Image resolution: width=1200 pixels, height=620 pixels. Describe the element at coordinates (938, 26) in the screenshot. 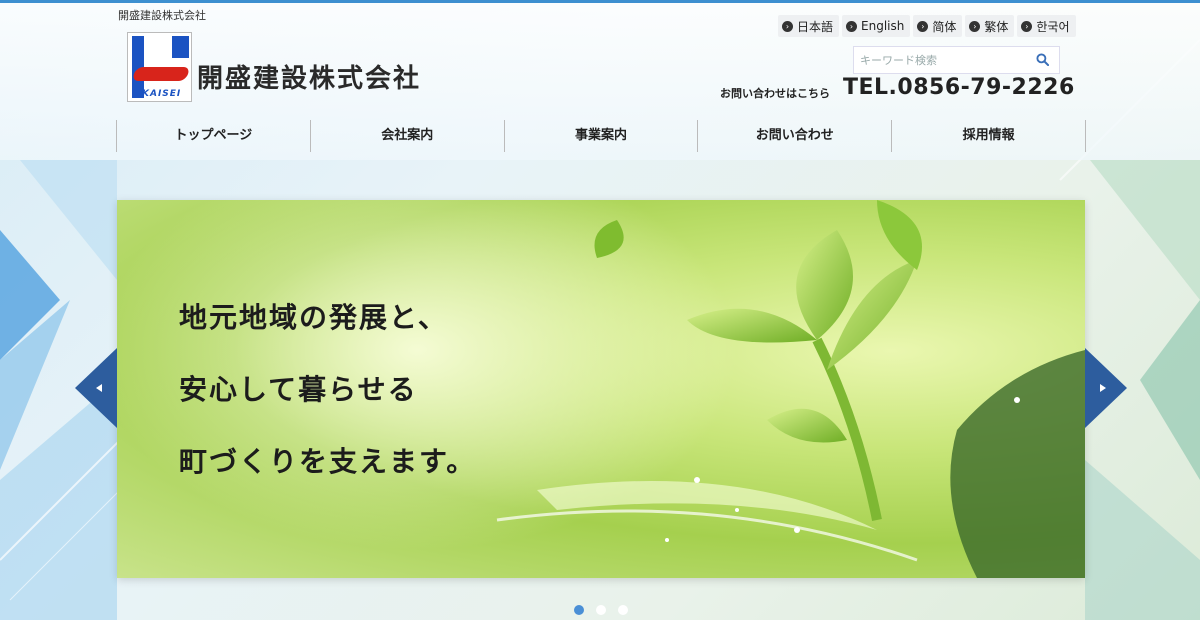

I see `lang-simplified-chinese: › 简体` at that location.